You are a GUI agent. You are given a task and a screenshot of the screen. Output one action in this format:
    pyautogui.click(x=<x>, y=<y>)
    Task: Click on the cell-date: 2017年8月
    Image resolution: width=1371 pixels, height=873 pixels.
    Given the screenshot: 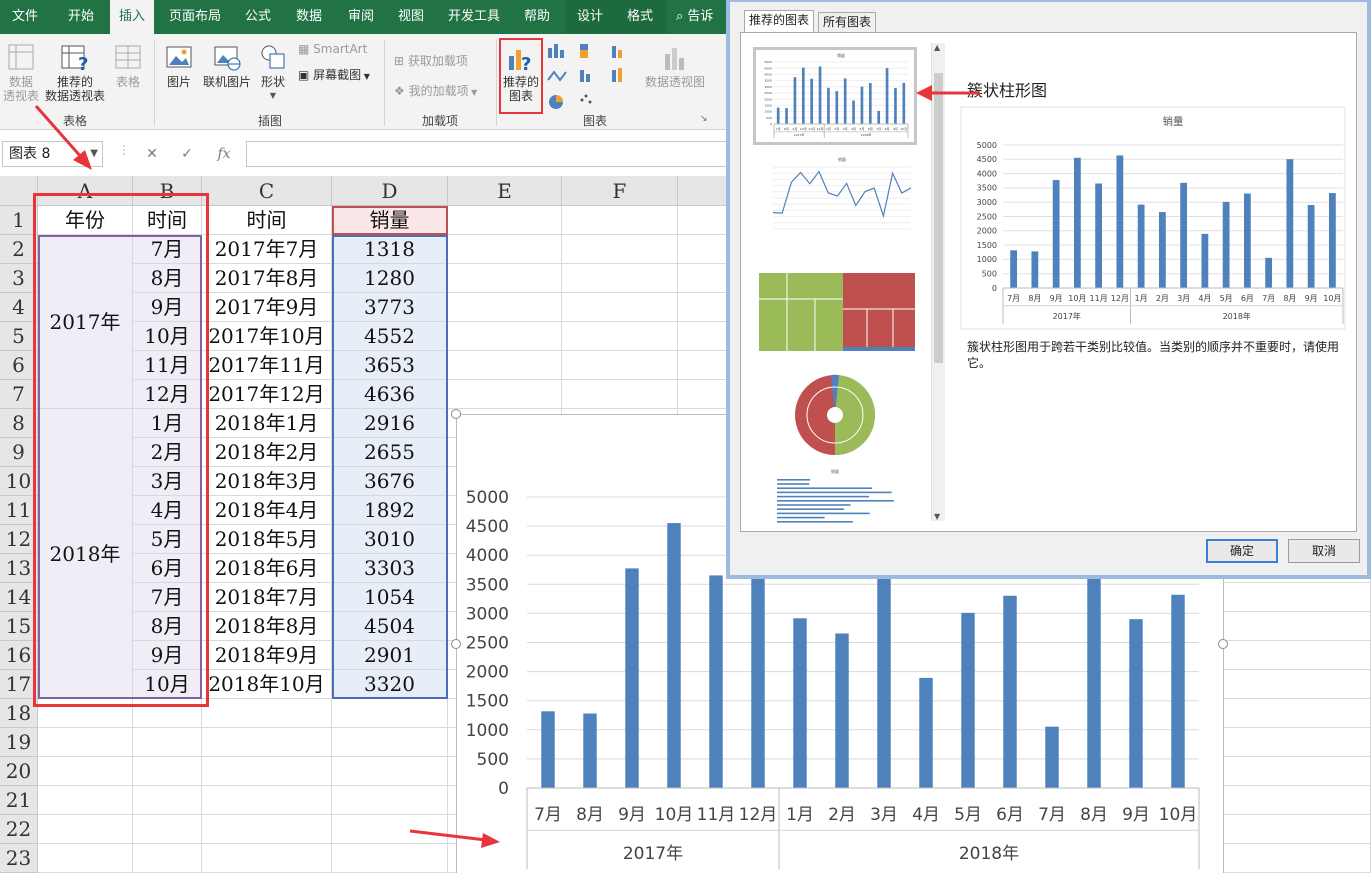 What is the action you would take?
    pyautogui.click(x=267, y=278)
    